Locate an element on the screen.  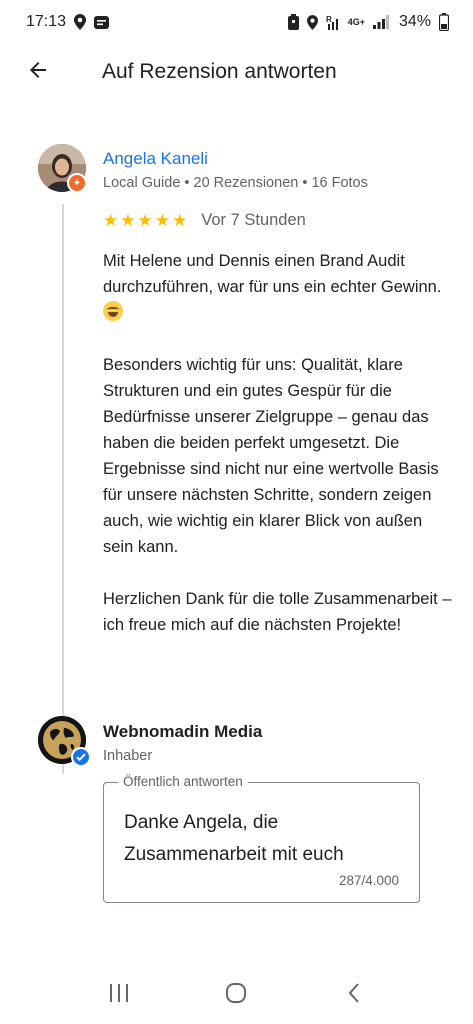
arrow-back-icon is located at coordinates (38, 72).